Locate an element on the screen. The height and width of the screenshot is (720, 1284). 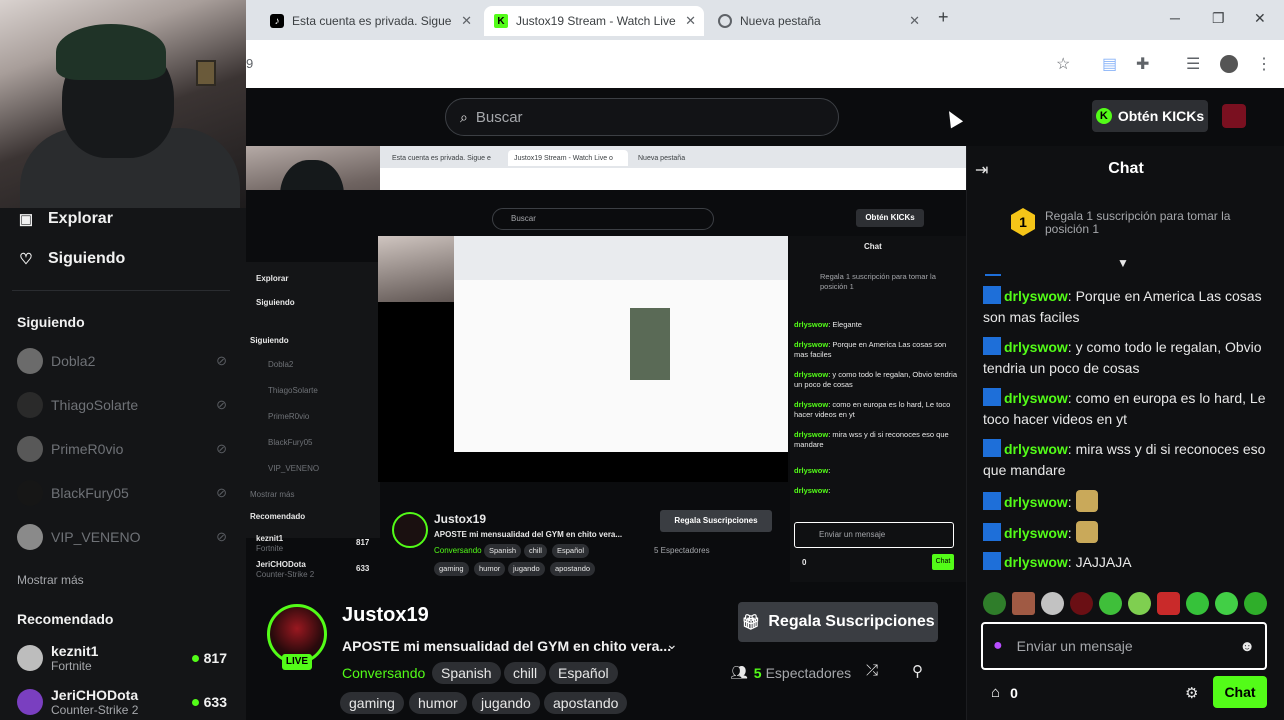
tag-pill: Español is located at coordinates (583, 673).